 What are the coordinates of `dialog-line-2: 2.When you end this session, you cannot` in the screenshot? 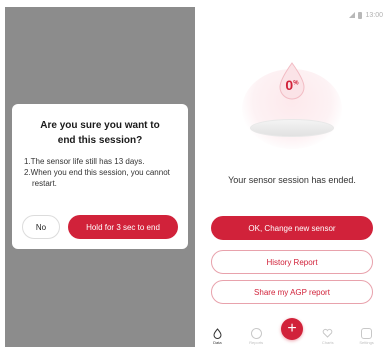 It's located at (97, 172).